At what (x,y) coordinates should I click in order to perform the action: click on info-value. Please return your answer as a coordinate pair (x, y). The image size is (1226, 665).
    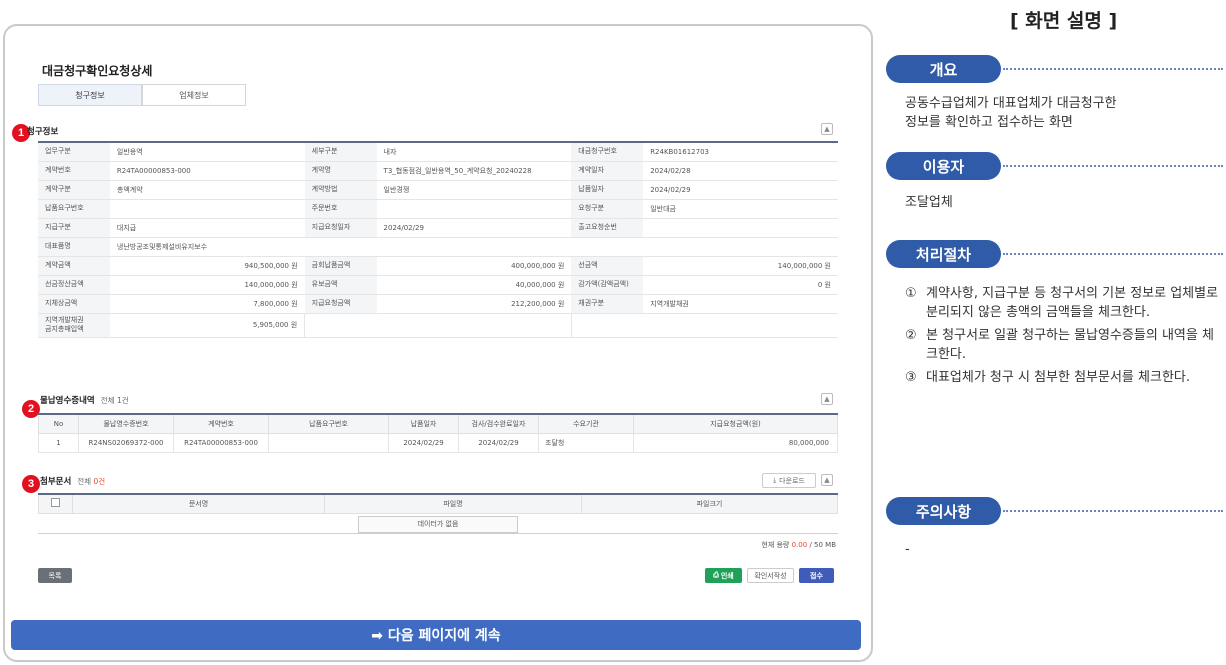
    Looking at the image, I should click on (207, 209).